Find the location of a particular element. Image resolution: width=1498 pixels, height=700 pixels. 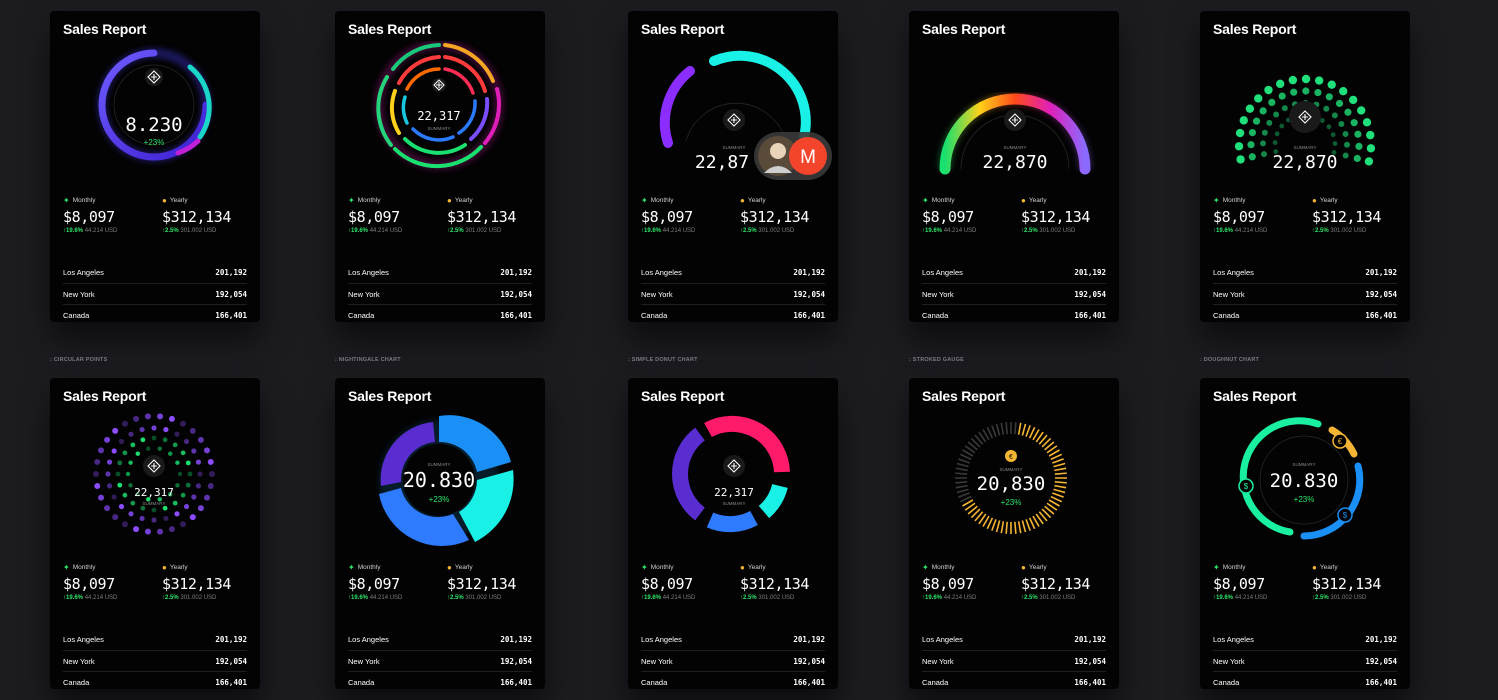

stroked-gauge-chart: € SUMMARY 20,830 +23% is located at coordinates (1011, 478).